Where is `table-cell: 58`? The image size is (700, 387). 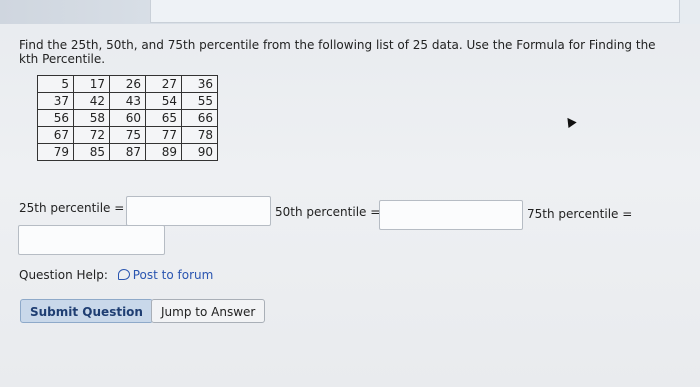
table-cell: 58 is located at coordinates (91, 118).